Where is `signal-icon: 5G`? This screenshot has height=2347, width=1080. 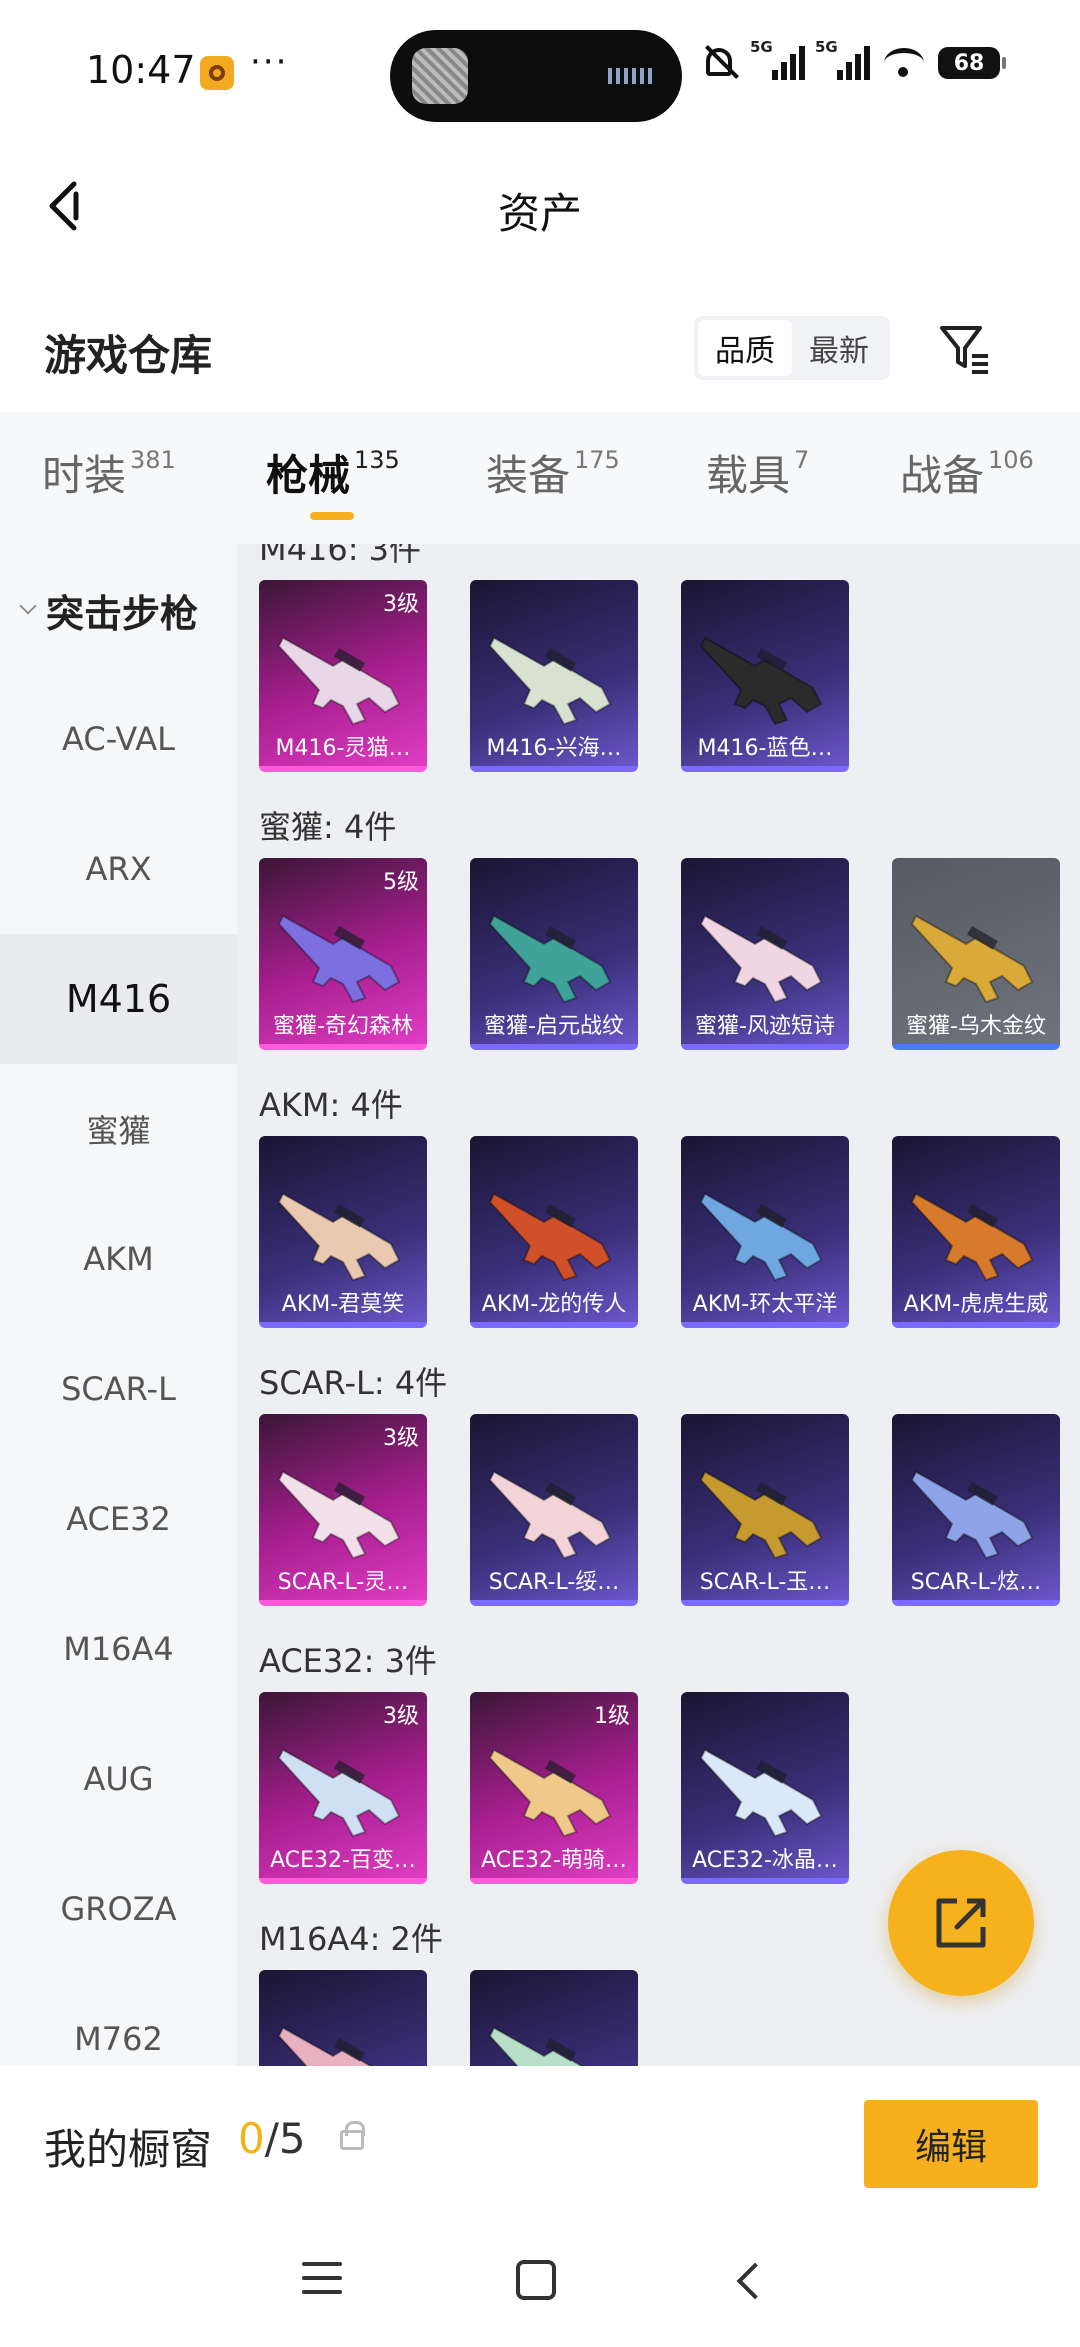
signal-icon: 5G is located at coordinates (777, 59).